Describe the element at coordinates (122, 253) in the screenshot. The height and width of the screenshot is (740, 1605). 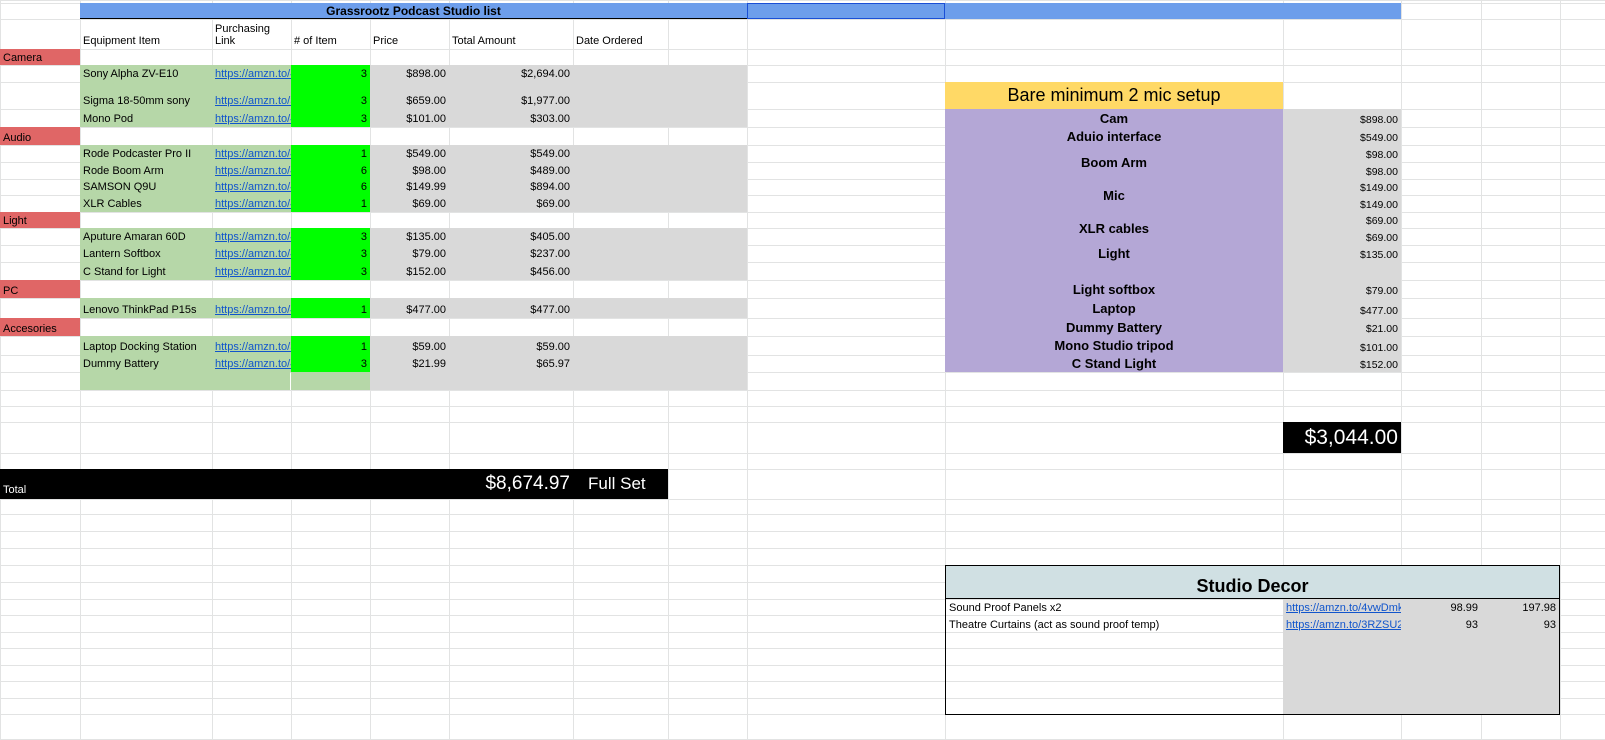
I see `item-name-text: Lantern Softbox` at that location.